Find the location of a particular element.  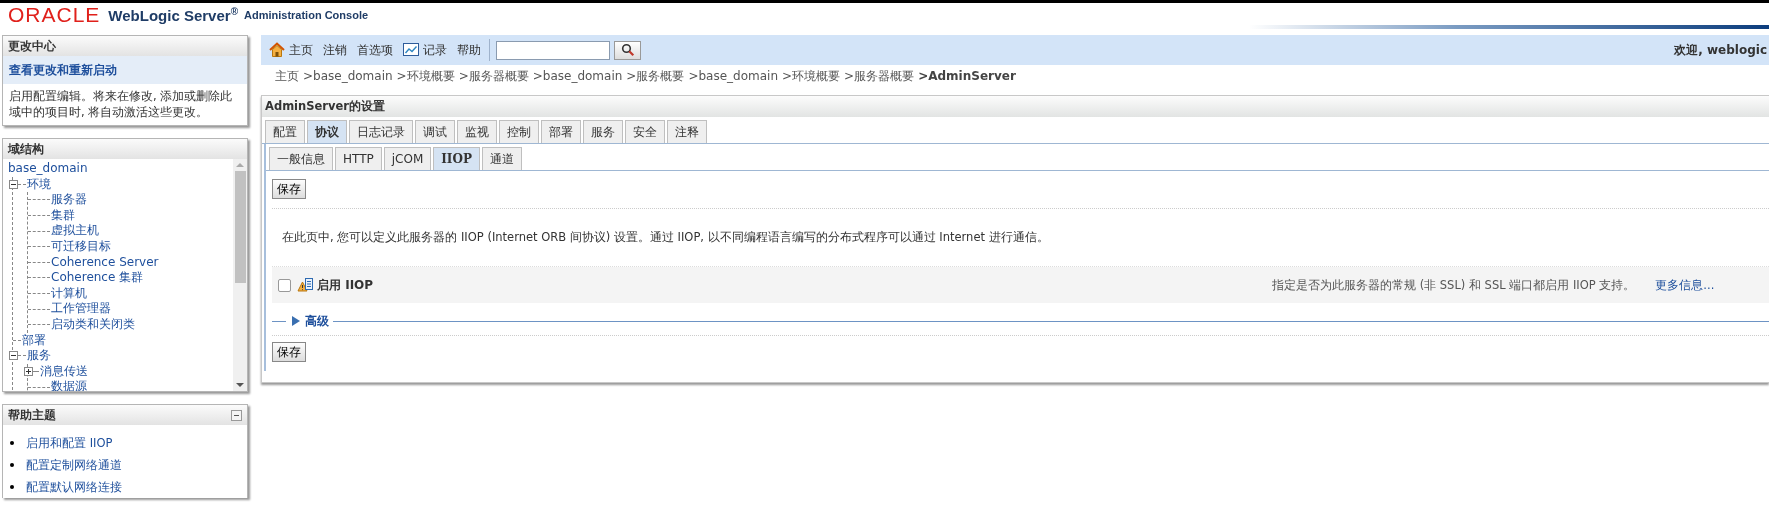

tree-item: 消息传送 is located at coordinates (64, 371).